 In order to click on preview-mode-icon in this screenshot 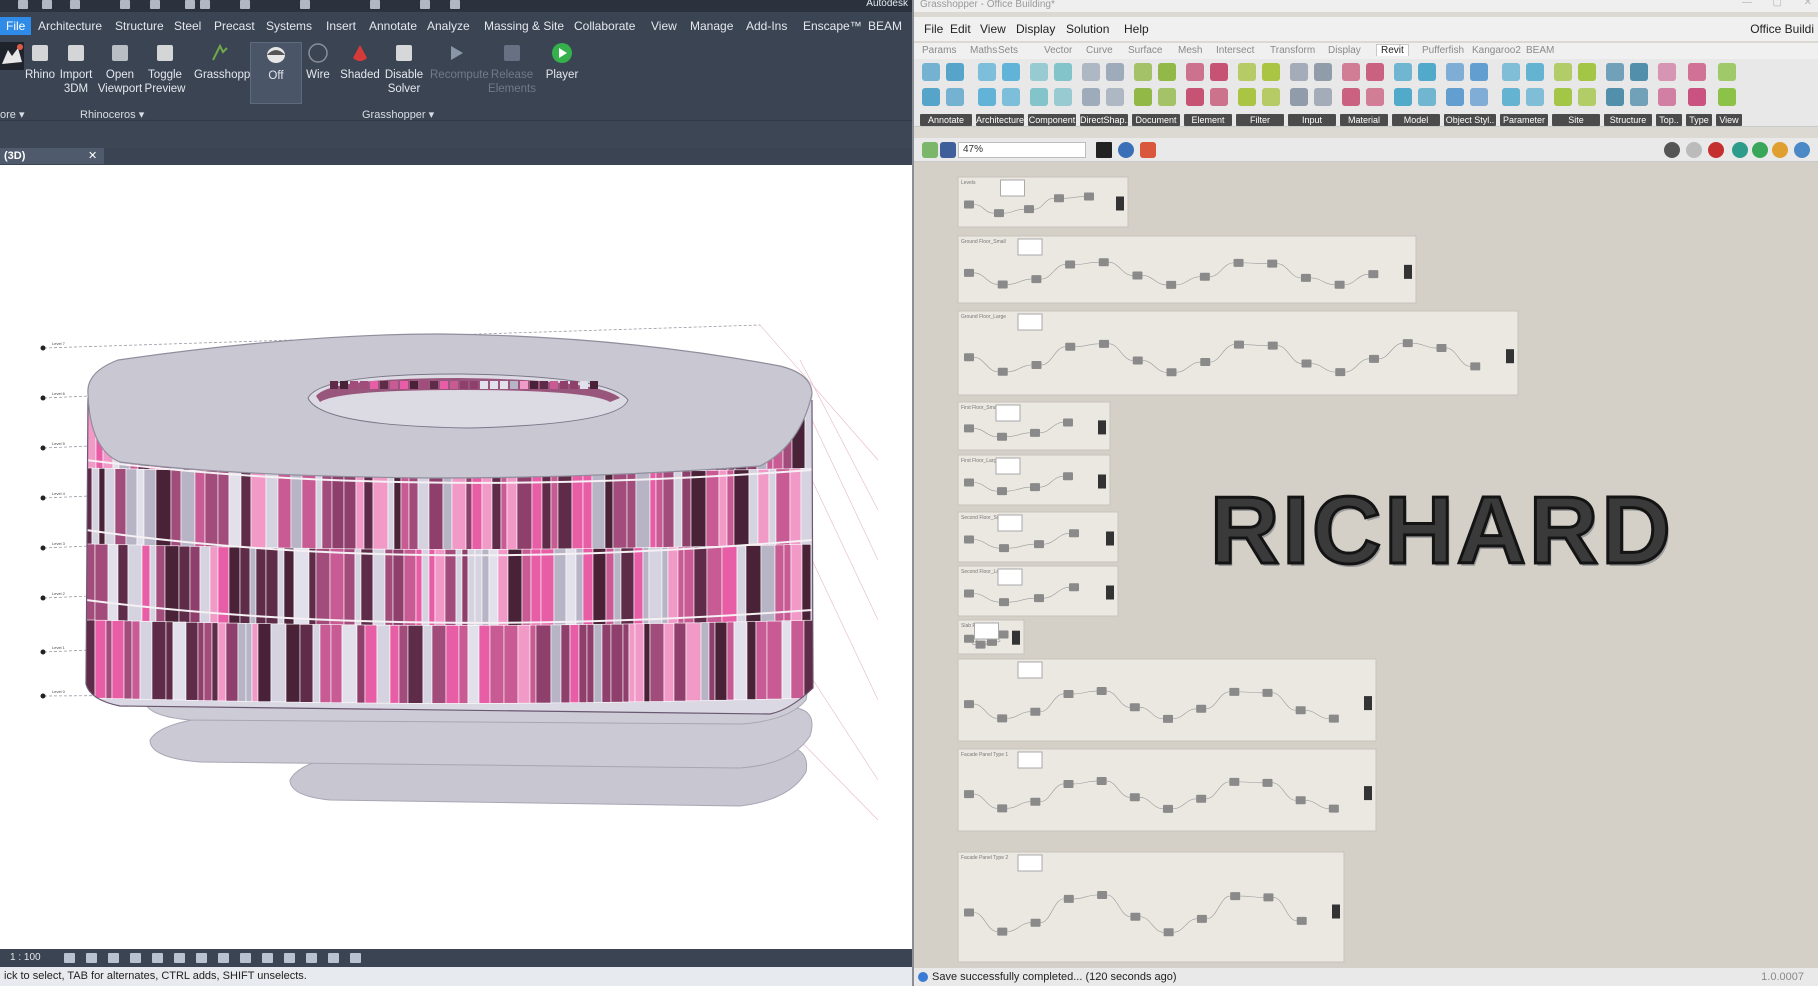, I will do `click(1672, 150)`.